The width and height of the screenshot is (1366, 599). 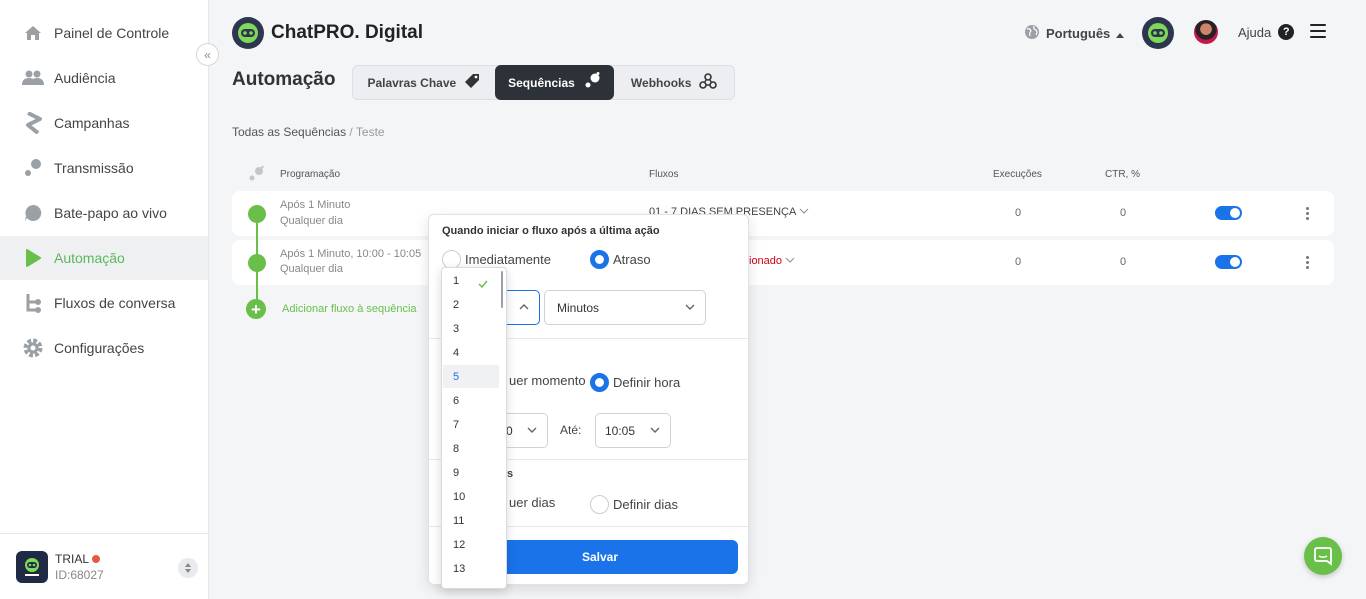 I want to click on column-header-flows: Fluxos, so click(x=664, y=174).